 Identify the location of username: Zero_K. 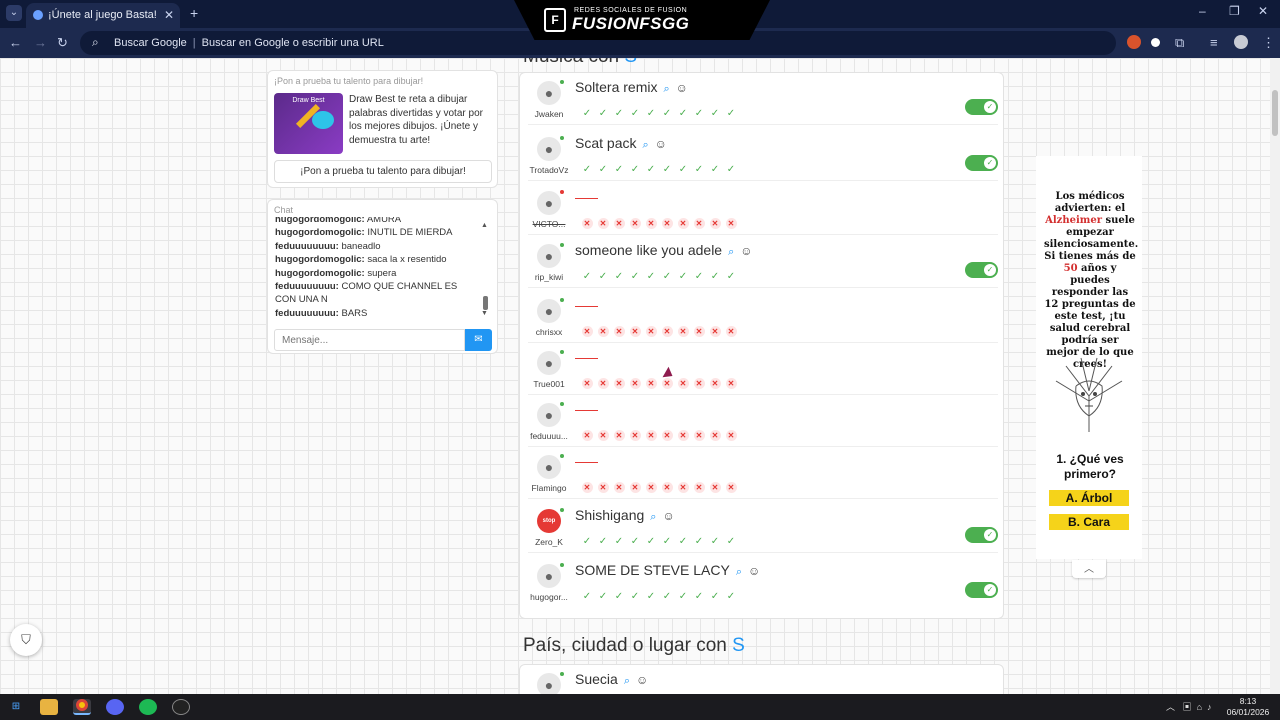
(549, 542).